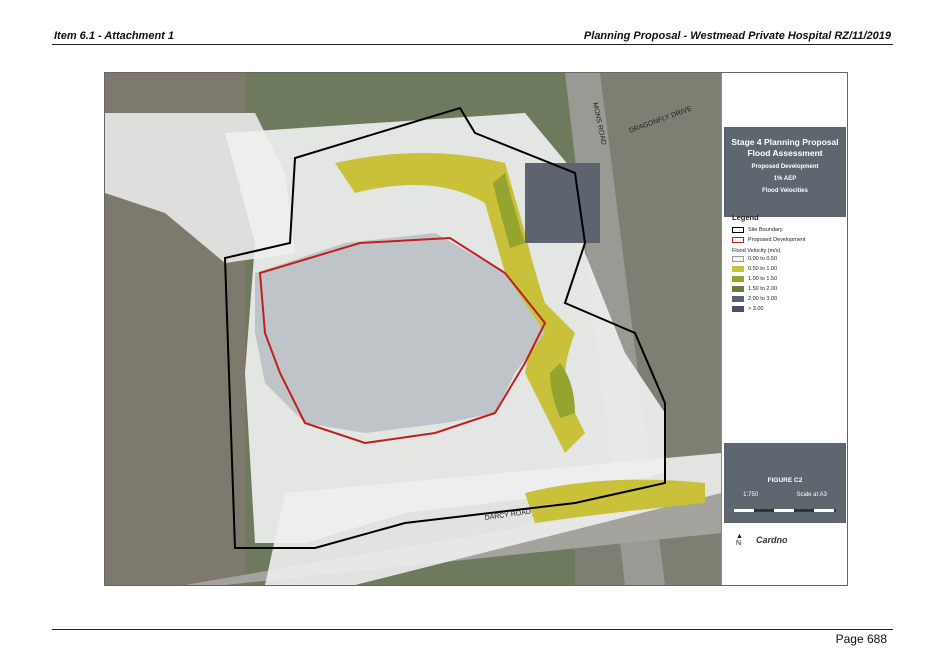 The image size is (939, 664). Describe the element at coordinates (785, 191) in the screenshot. I see `subtitle-line-3: Flood Velocities` at that location.